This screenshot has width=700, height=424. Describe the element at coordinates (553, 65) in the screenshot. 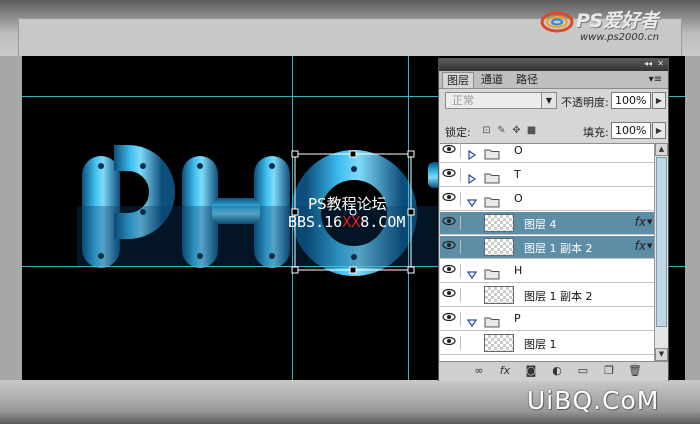

I see `panel-titlebar: ◂◂ ✕` at that location.